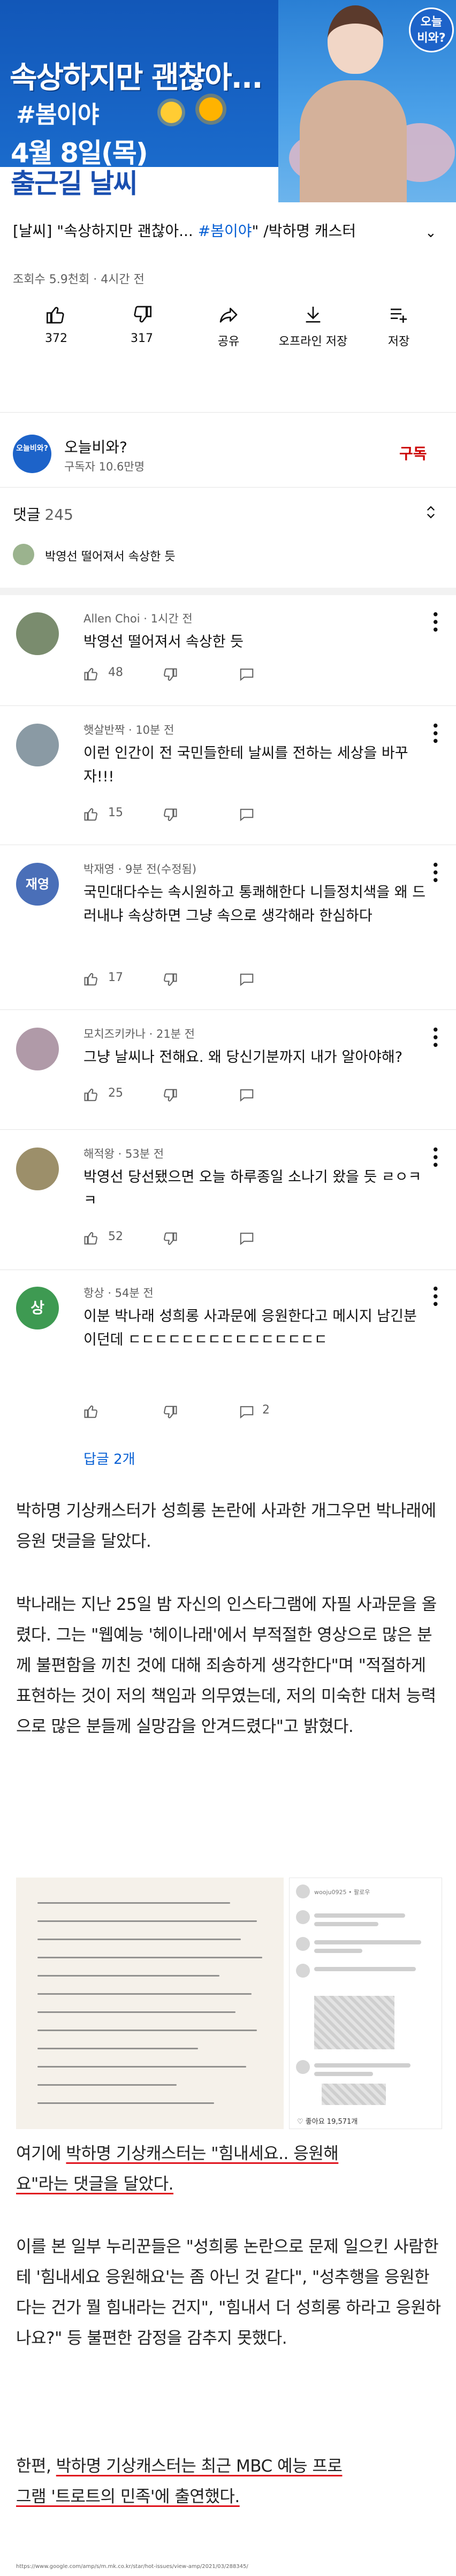  What do you see at coordinates (359, 1892) in the screenshot?
I see `instagram-follow: • 팔로우` at bounding box center [359, 1892].